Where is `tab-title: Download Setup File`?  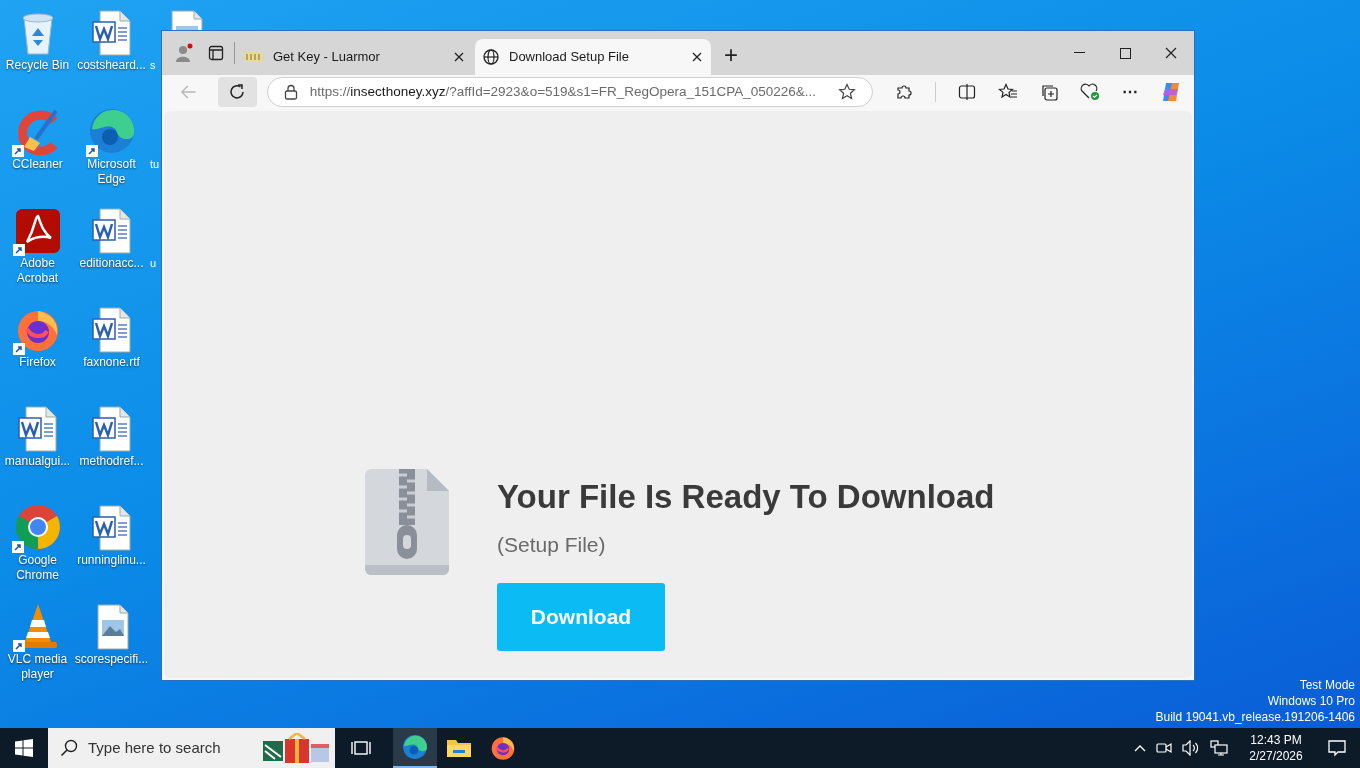
tab-title: Download Setup File is located at coordinates (569, 57).